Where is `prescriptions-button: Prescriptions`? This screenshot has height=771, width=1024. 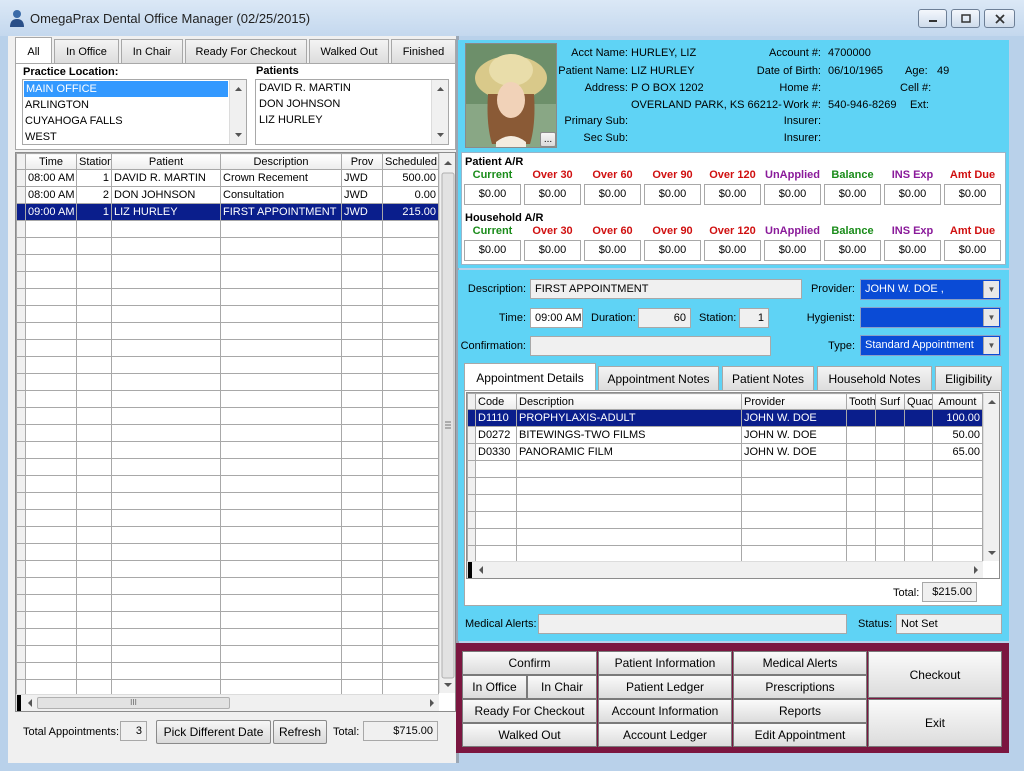 prescriptions-button: Prescriptions is located at coordinates (800, 687).